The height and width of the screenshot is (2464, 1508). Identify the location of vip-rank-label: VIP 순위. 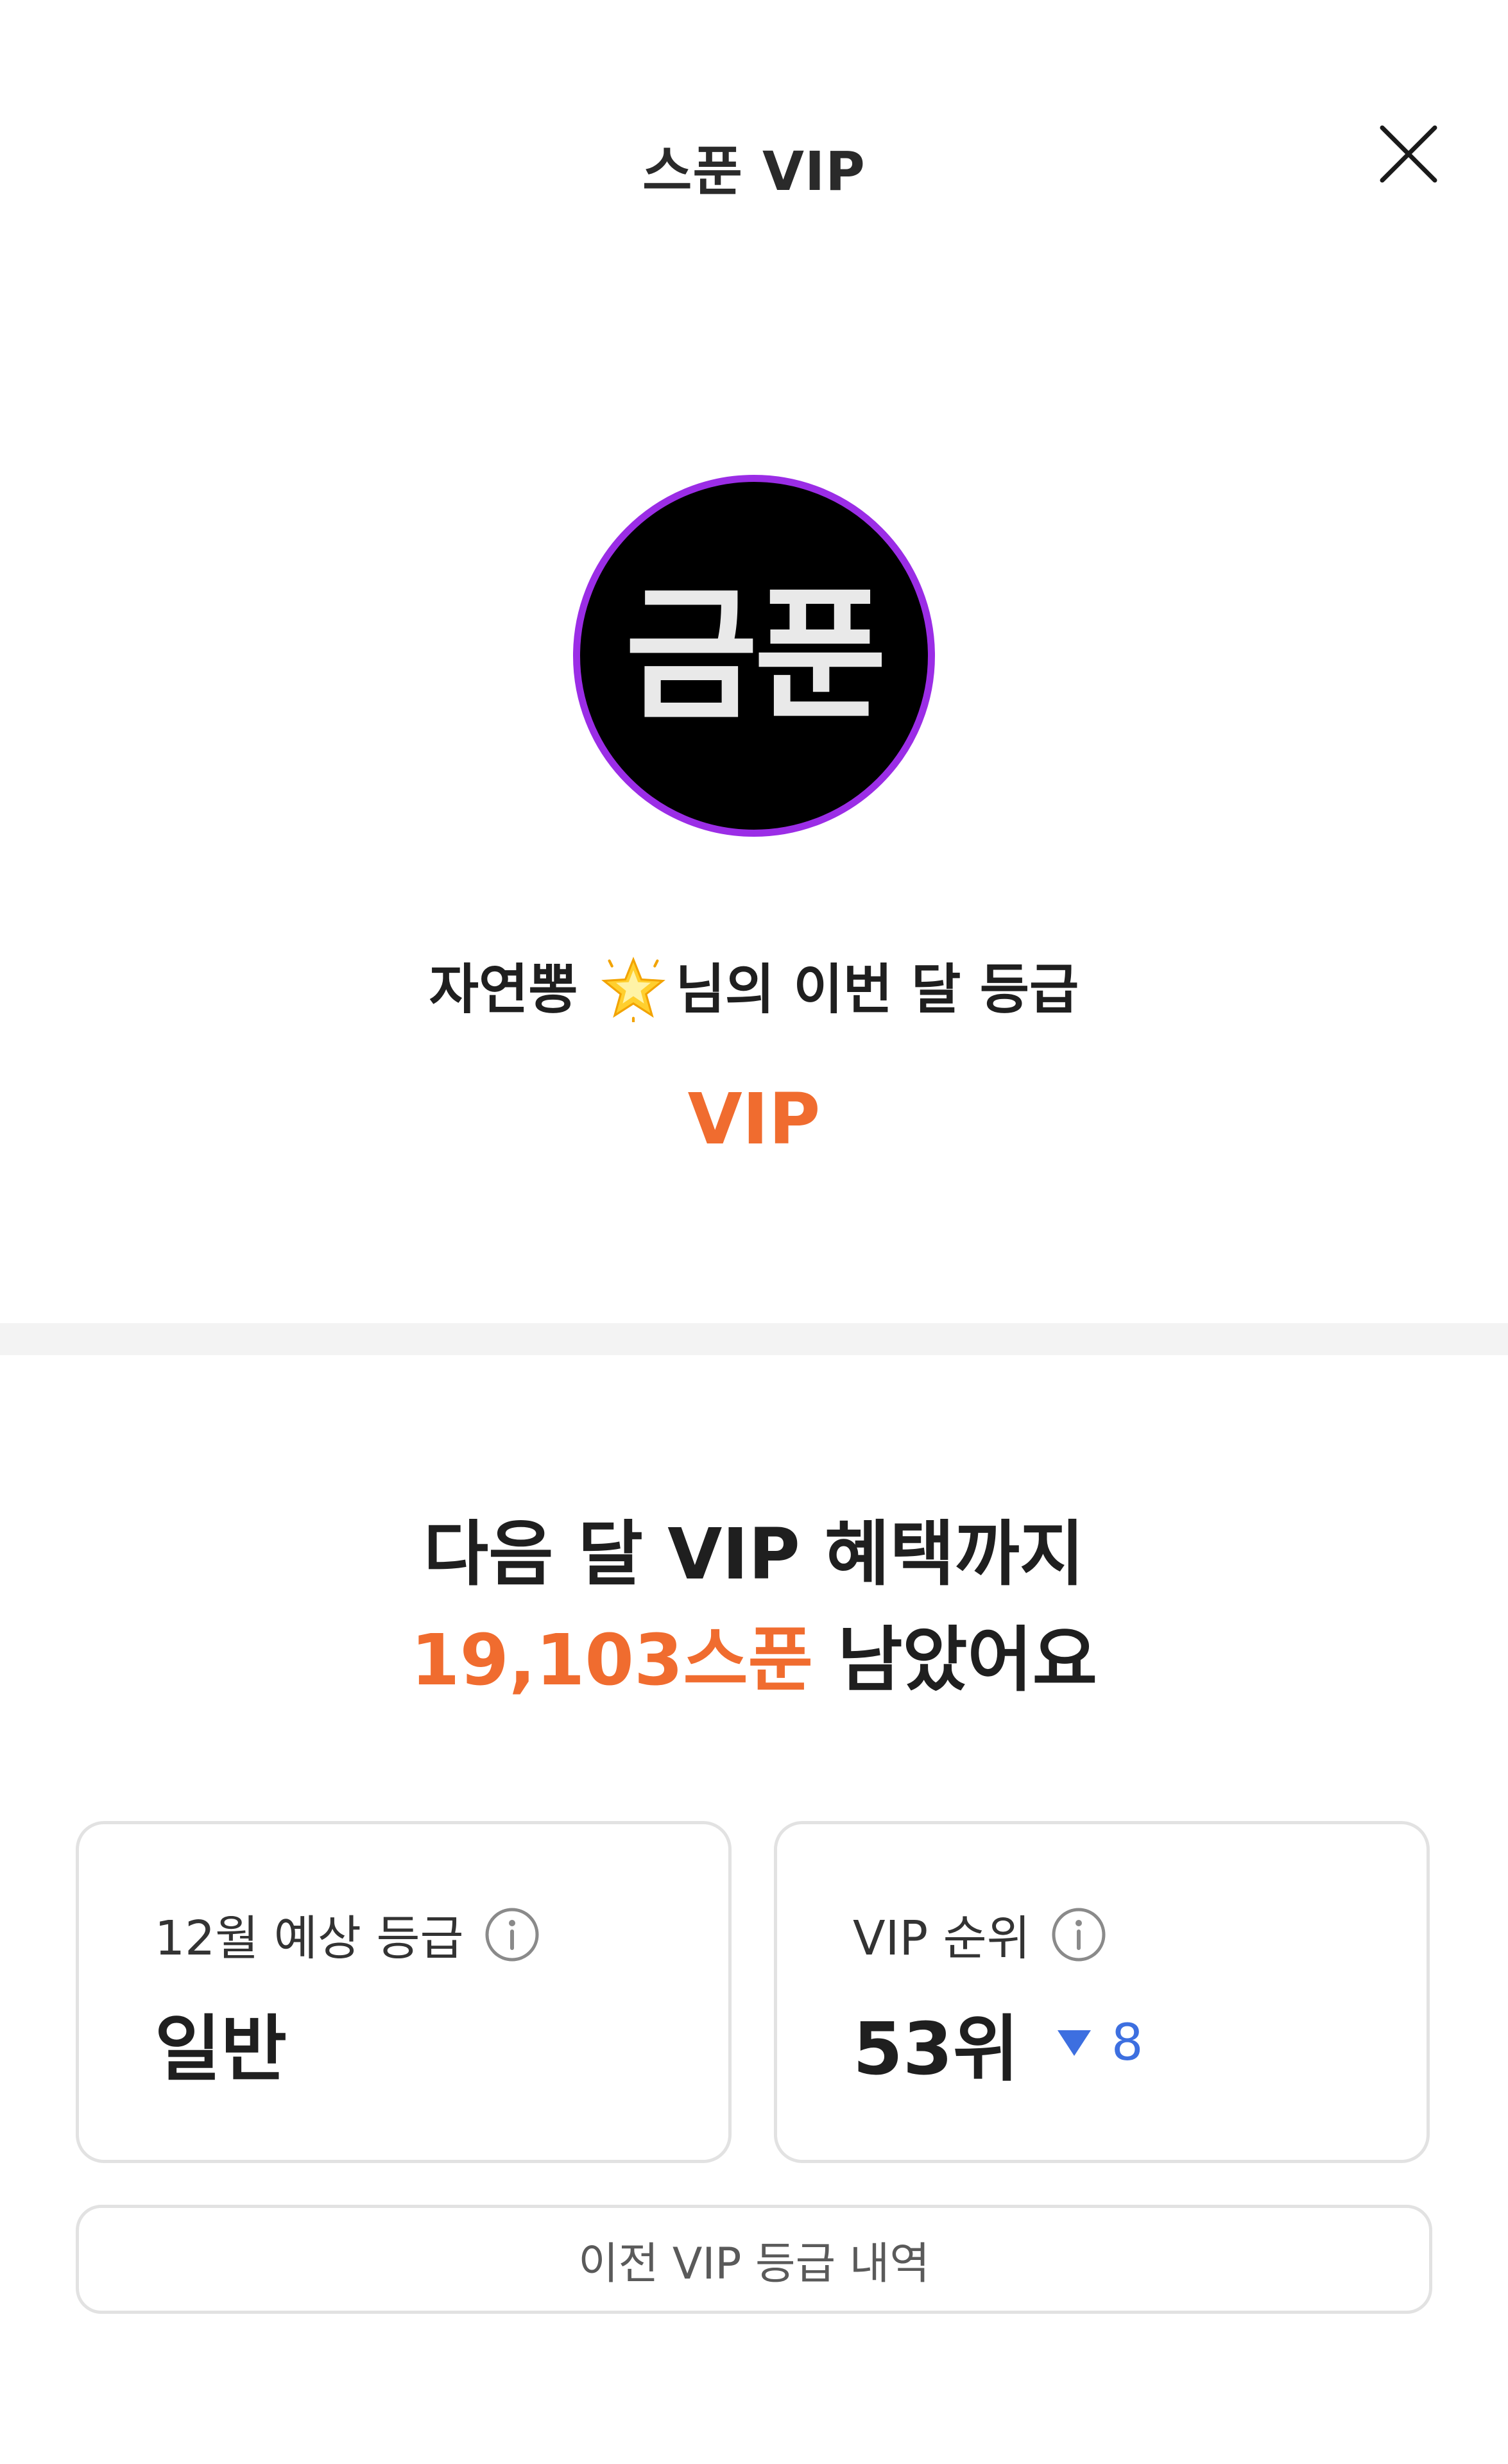
(942, 1939).